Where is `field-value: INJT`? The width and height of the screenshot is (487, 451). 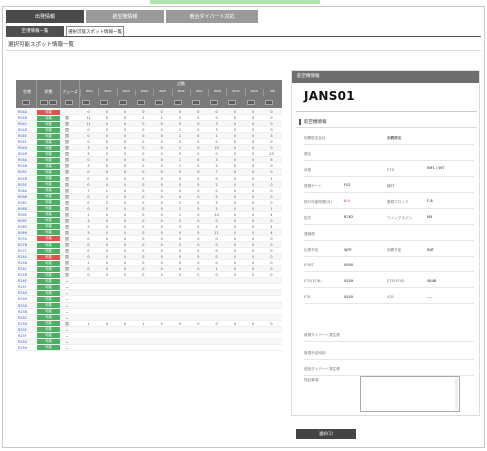
field-value: INJT is located at coordinates (431, 250).